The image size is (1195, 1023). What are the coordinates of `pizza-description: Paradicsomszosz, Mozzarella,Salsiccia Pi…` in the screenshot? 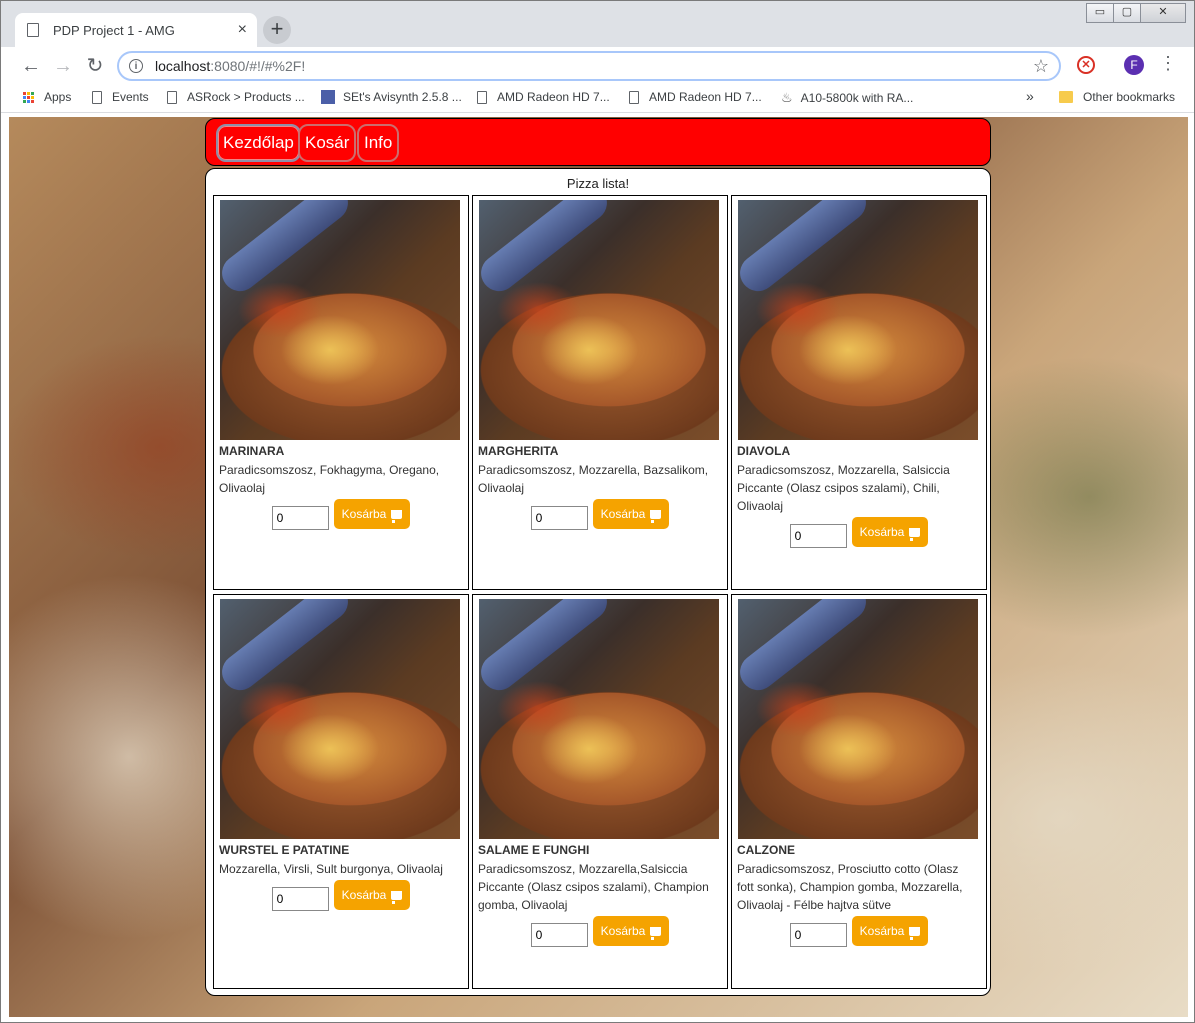 It's located at (593, 887).